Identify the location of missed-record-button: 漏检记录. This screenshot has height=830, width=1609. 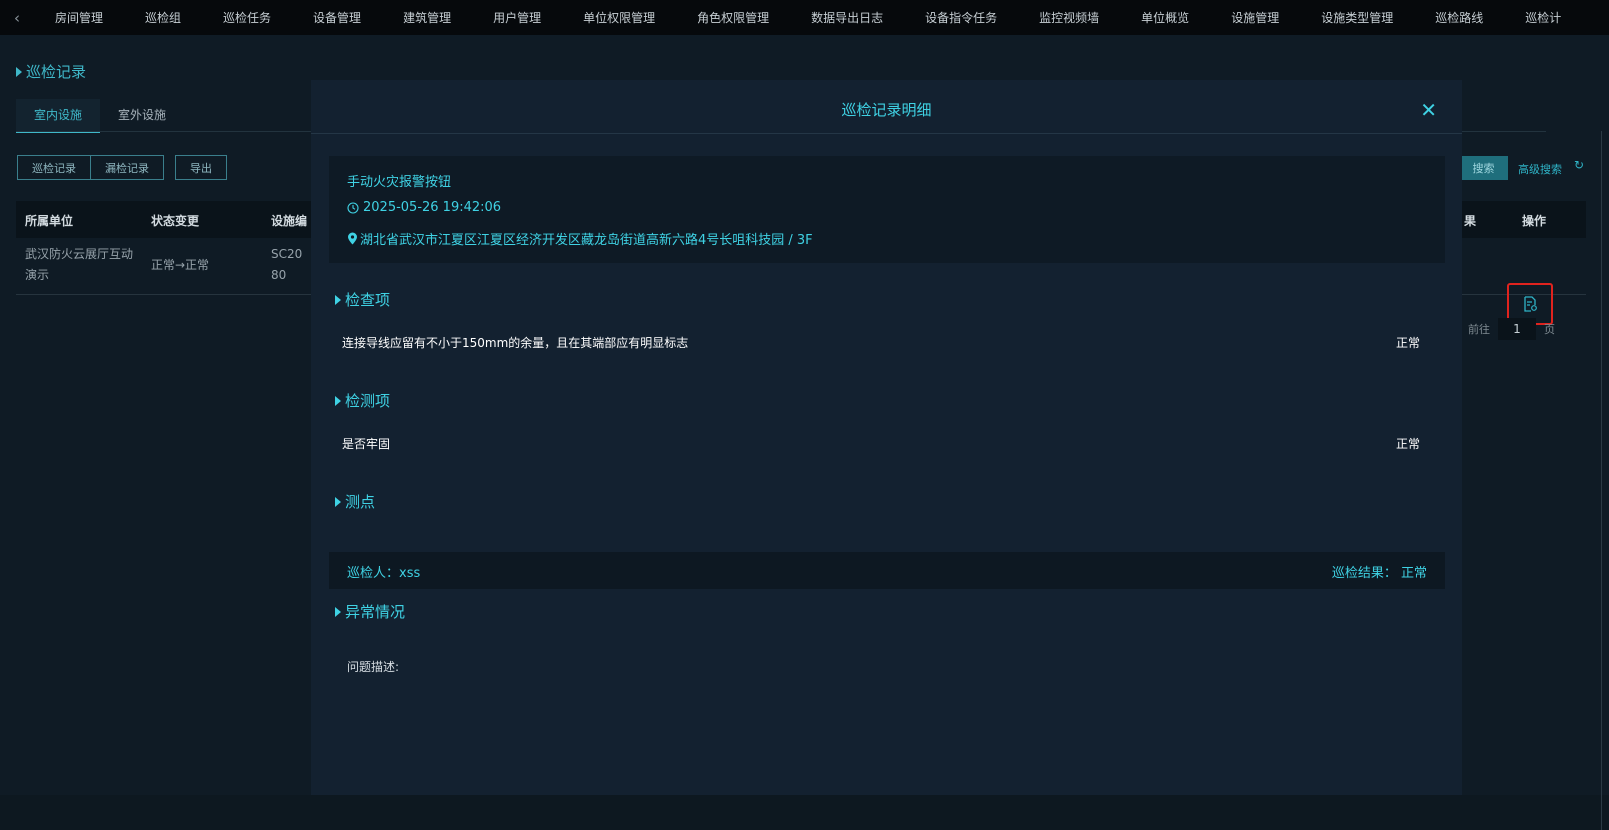
(127, 167).